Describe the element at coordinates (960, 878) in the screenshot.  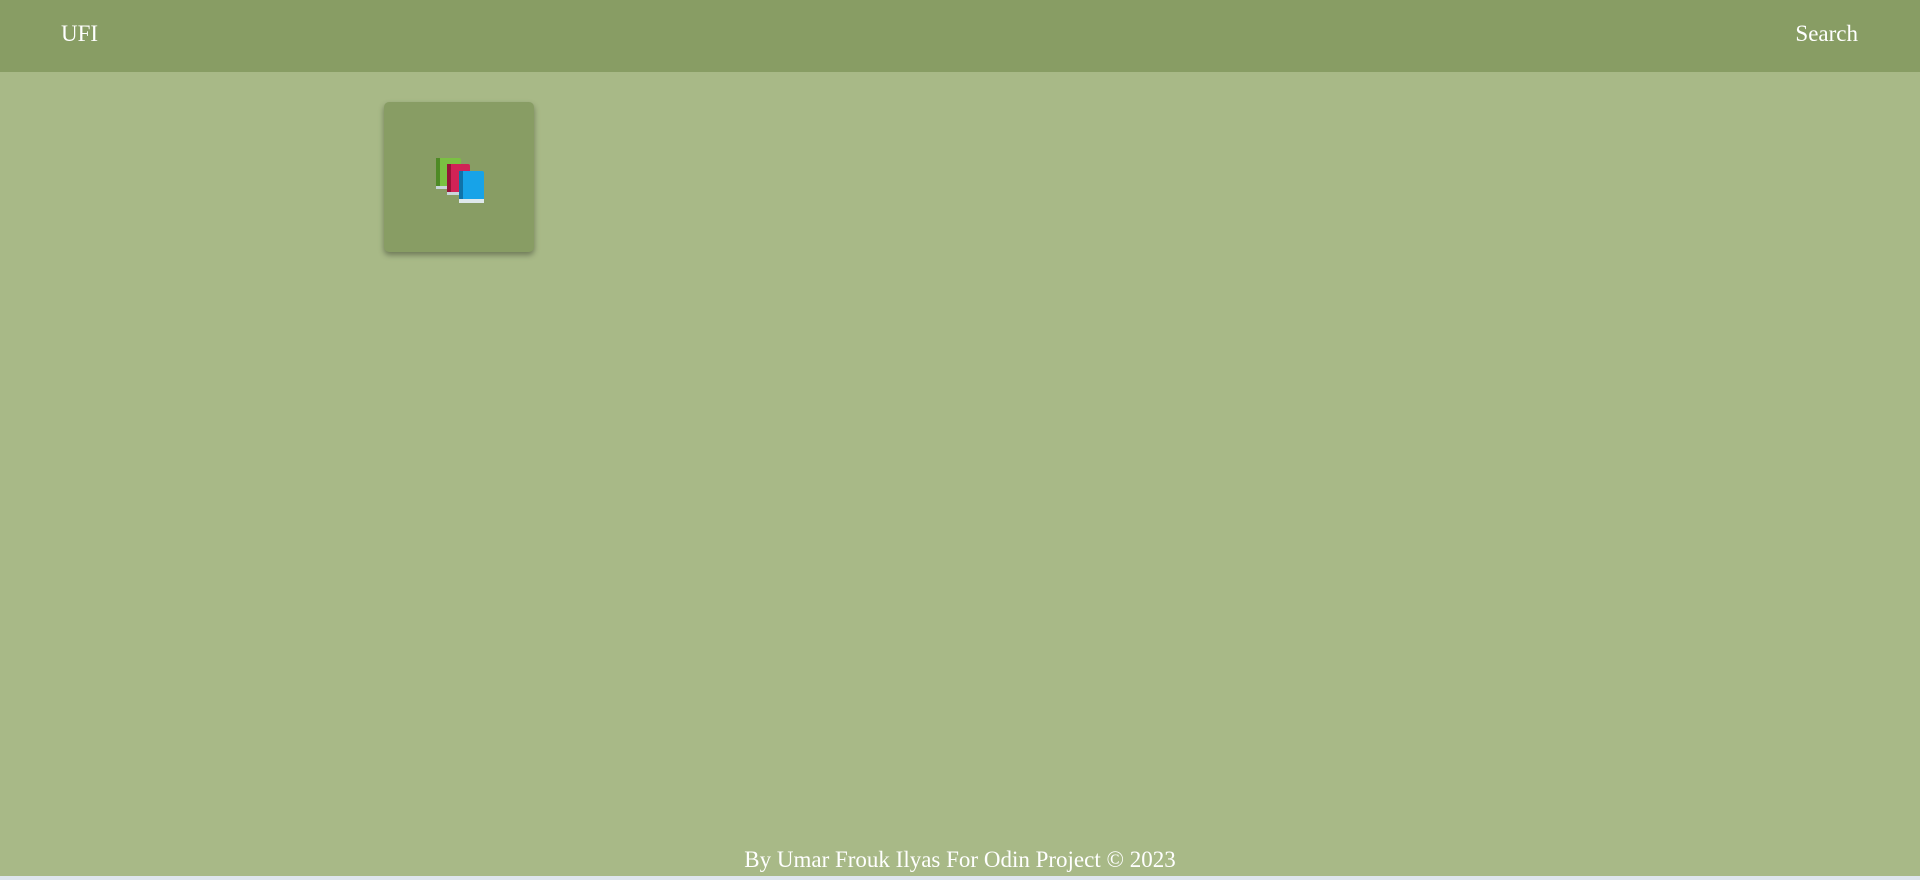
I see `window-bottom-edge` at that location.